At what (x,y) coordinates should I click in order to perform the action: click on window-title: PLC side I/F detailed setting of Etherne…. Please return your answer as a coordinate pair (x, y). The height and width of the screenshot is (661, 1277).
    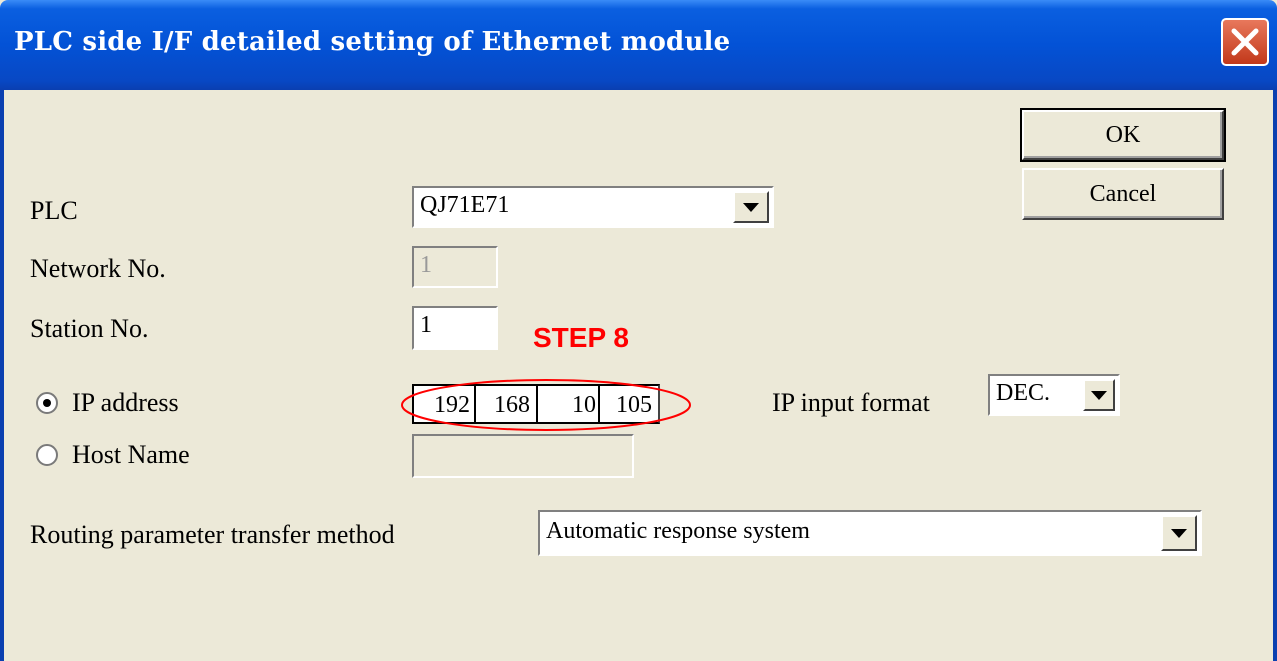
    Looking at the image, I should click on (372, 42).